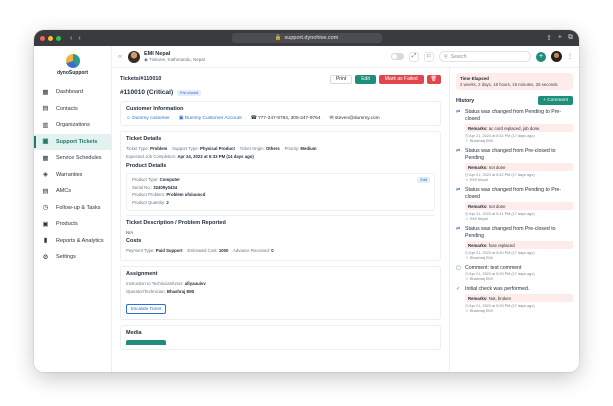  Describe the element at coordinates (485, 56) in the screenshot. I see `search-input: ⚲ Search` at that location.